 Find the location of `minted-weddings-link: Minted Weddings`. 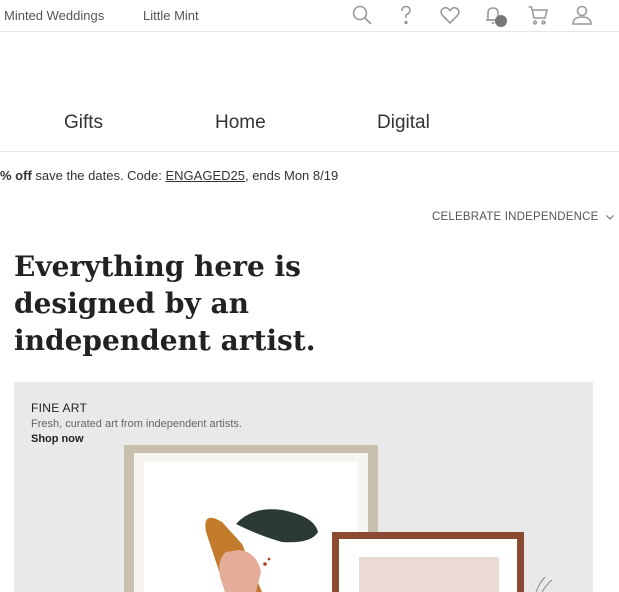

minted-weddings-link: Minted Weddings is located at coordinates (54, 15).